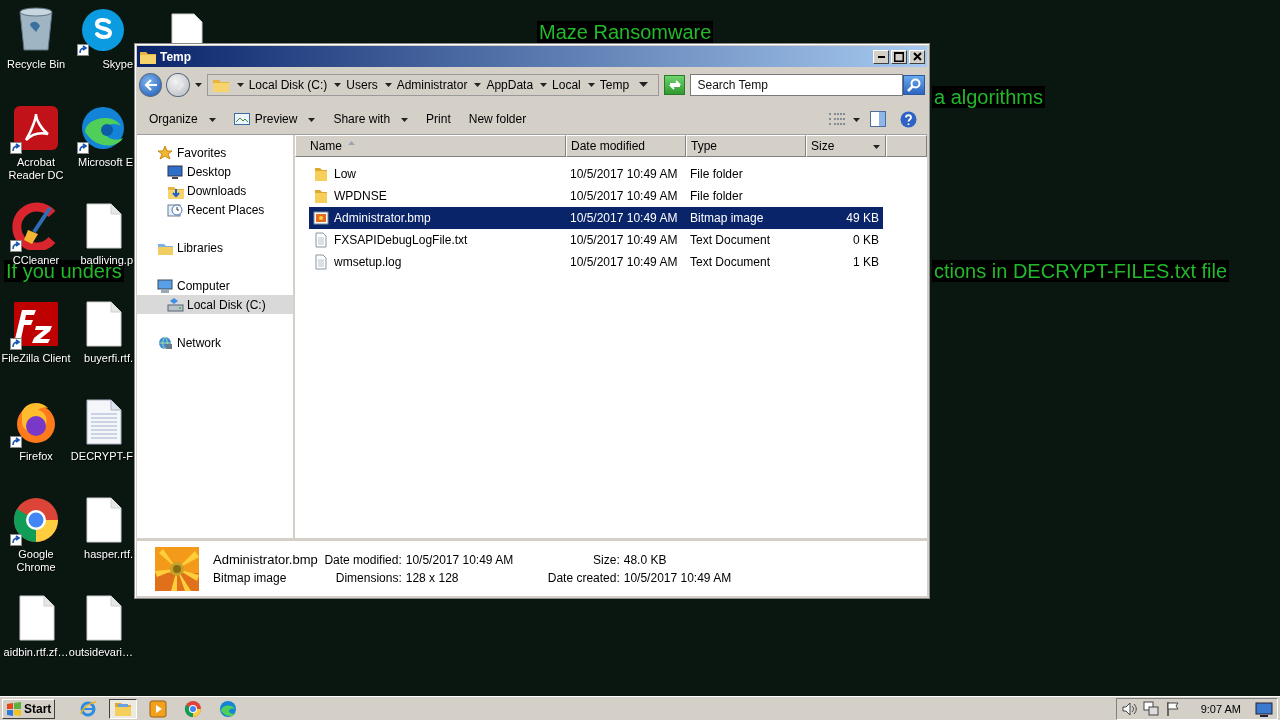  Describe the element at coordinates (215, 171) in the screenshot. I see `nav-item: Desktop` at that location.